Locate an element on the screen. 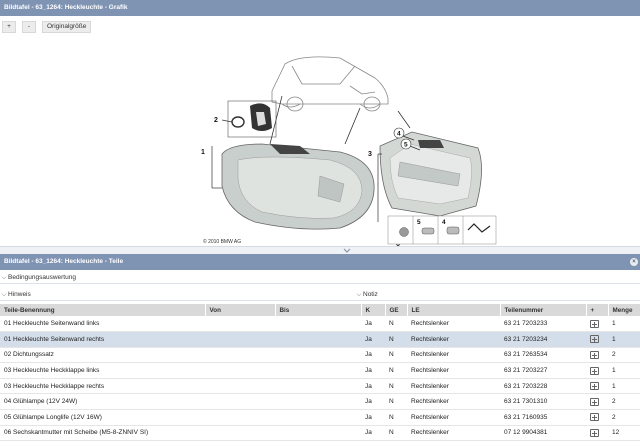  label-4-box: 4 is located at coordinates (444, 222).